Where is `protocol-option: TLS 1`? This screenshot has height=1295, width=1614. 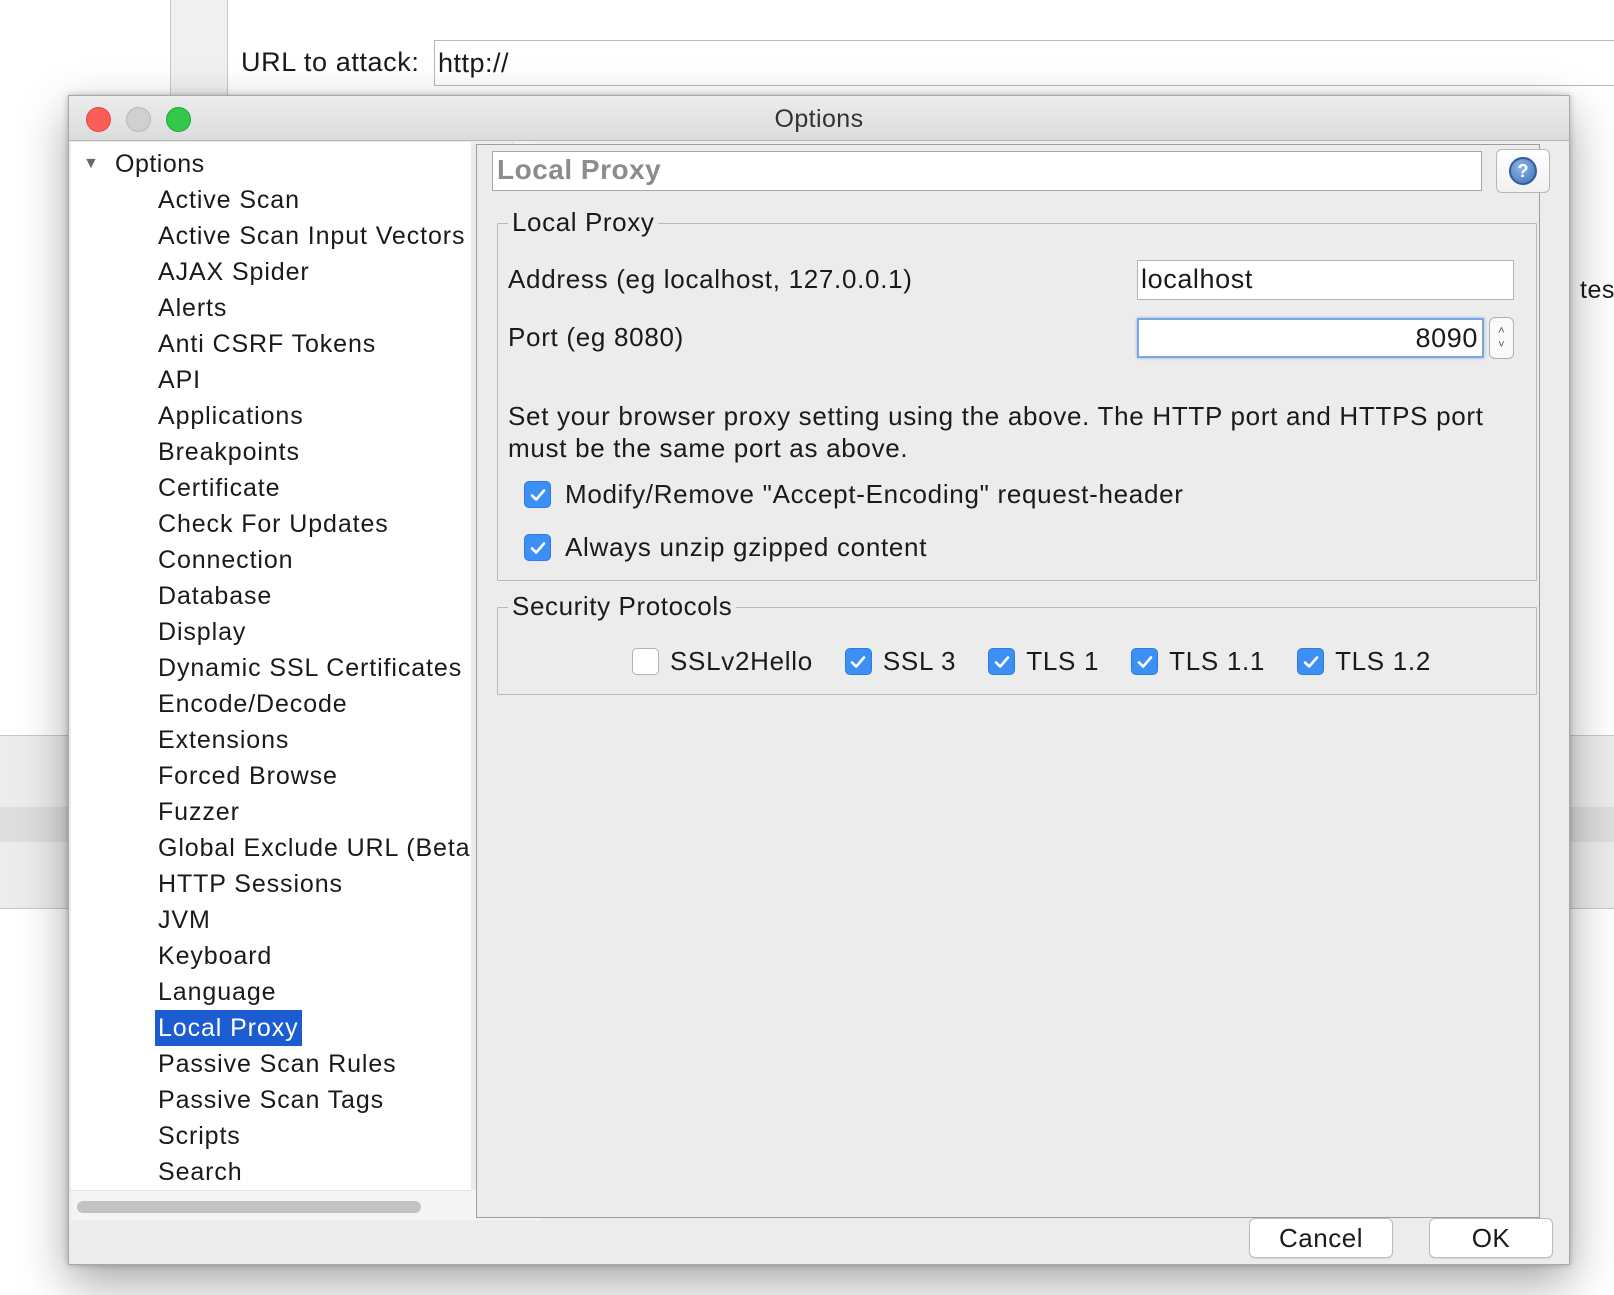 protocol-option: TLS 1 is located at coordinates (1043, 661).